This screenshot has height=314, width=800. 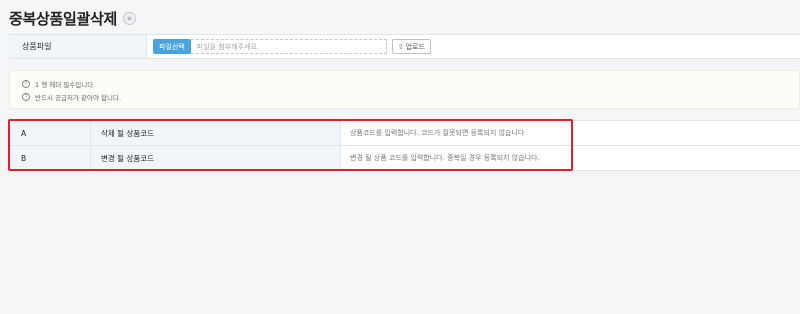 I want to click on column-description: 상품코드를 입력합니다. 코드가 잘못되면 등록되지 않습니다, so click(x=570, y=133).